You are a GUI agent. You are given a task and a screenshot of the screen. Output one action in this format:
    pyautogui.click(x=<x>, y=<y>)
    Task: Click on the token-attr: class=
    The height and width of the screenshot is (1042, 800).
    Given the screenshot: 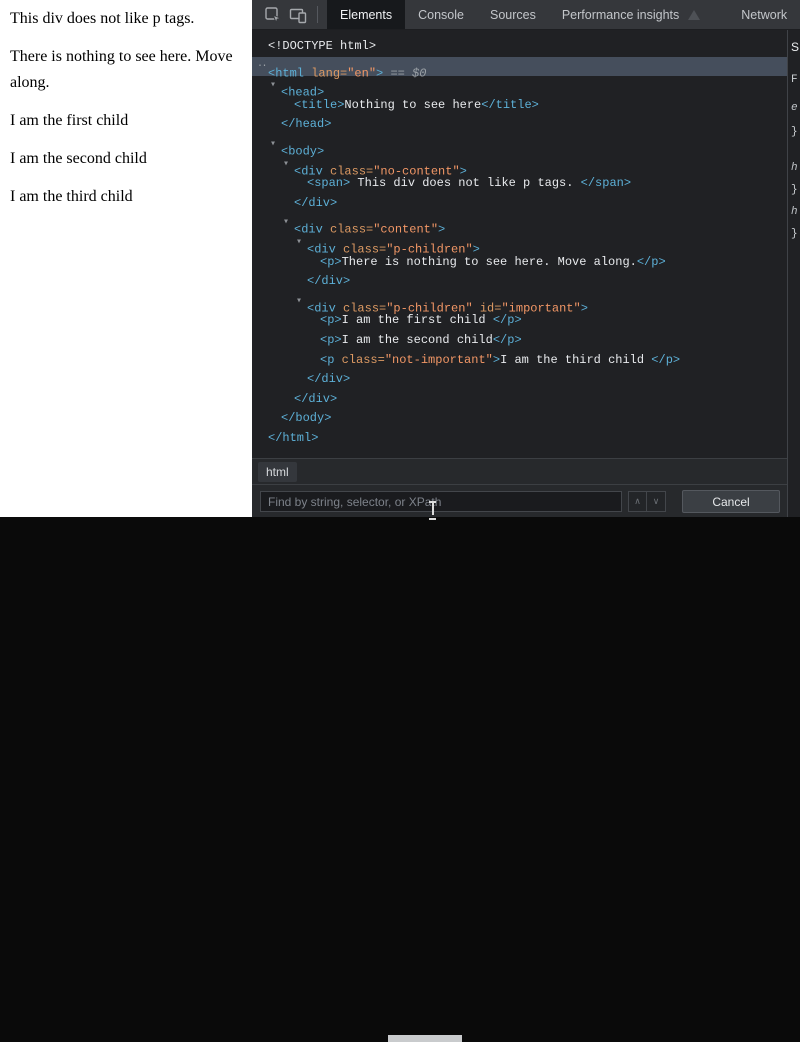 What is the action you would take?
    pyautogui.click(x=359, y=359)
    